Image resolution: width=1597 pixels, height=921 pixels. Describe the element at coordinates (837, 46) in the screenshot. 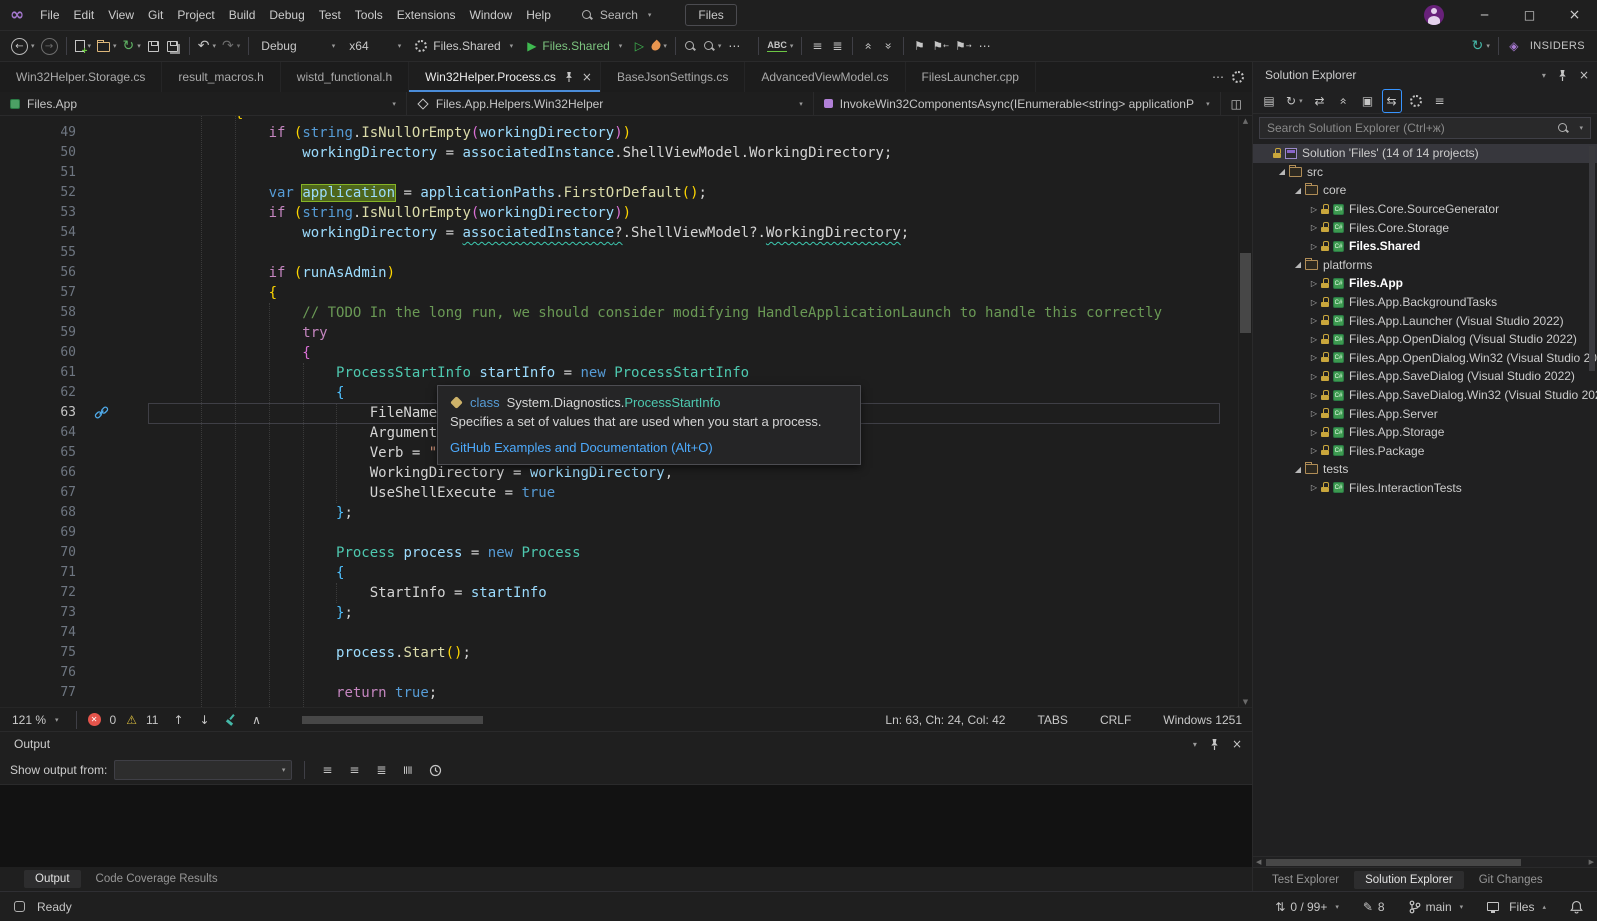

I see `word-wrap-button: ≣` at that location.